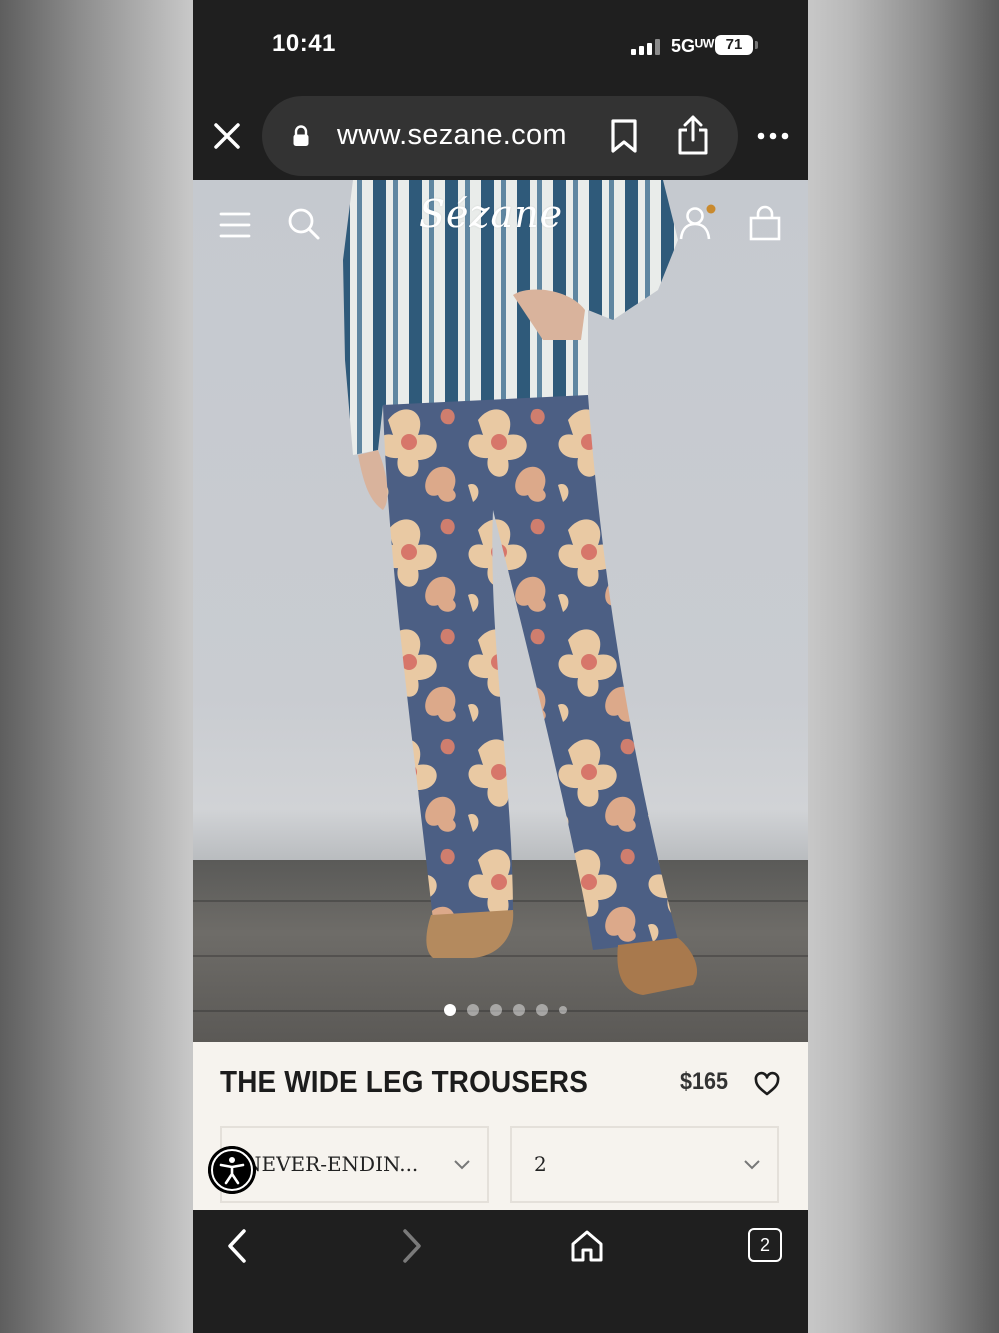 This screenshot has height=1333, width=999. What do you see at coordinates (644, 1164) in the screenshot?
I see `size-select: 2` at bounding box center [644, 1164].